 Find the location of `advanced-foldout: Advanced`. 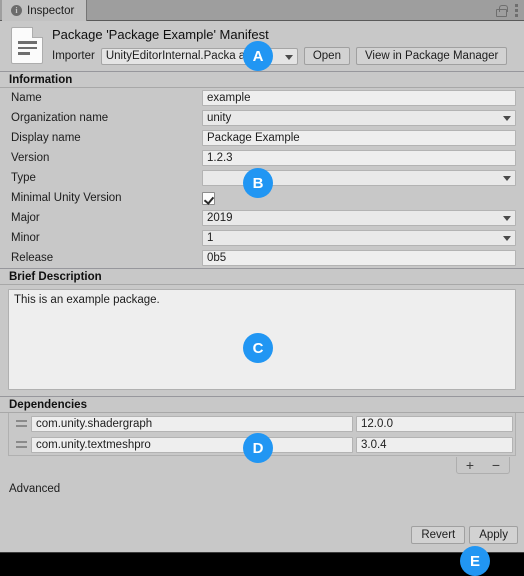

advanced-foldout: Advanced is located at coordinates (262, 485).